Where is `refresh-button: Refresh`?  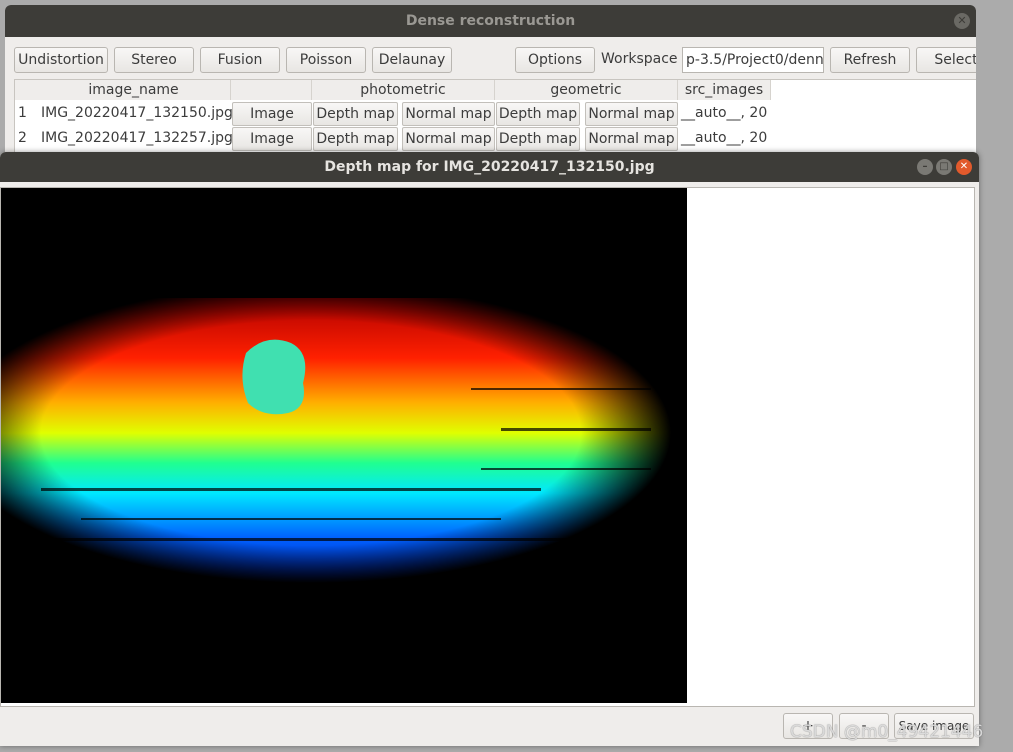 refresh-button: Refresh is located at coordinates (870, 60).